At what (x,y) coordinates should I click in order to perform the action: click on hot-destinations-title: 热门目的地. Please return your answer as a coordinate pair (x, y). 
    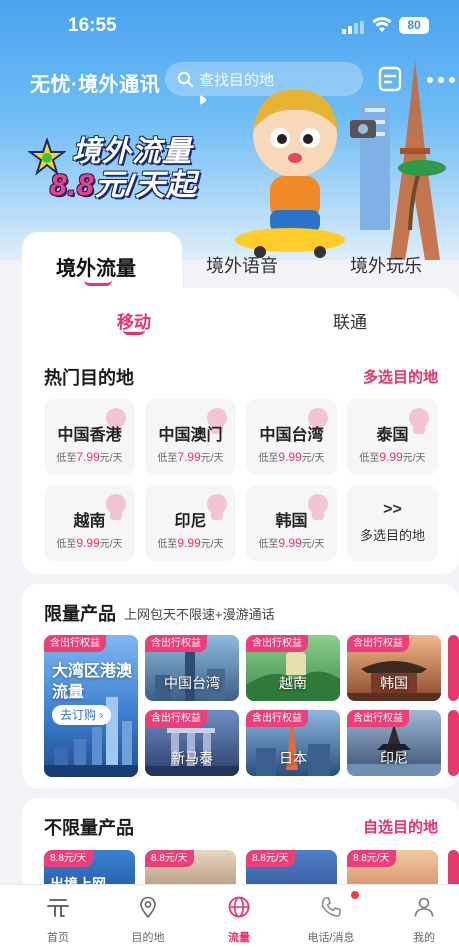
    Looking at the image, I should click on (89, 378).